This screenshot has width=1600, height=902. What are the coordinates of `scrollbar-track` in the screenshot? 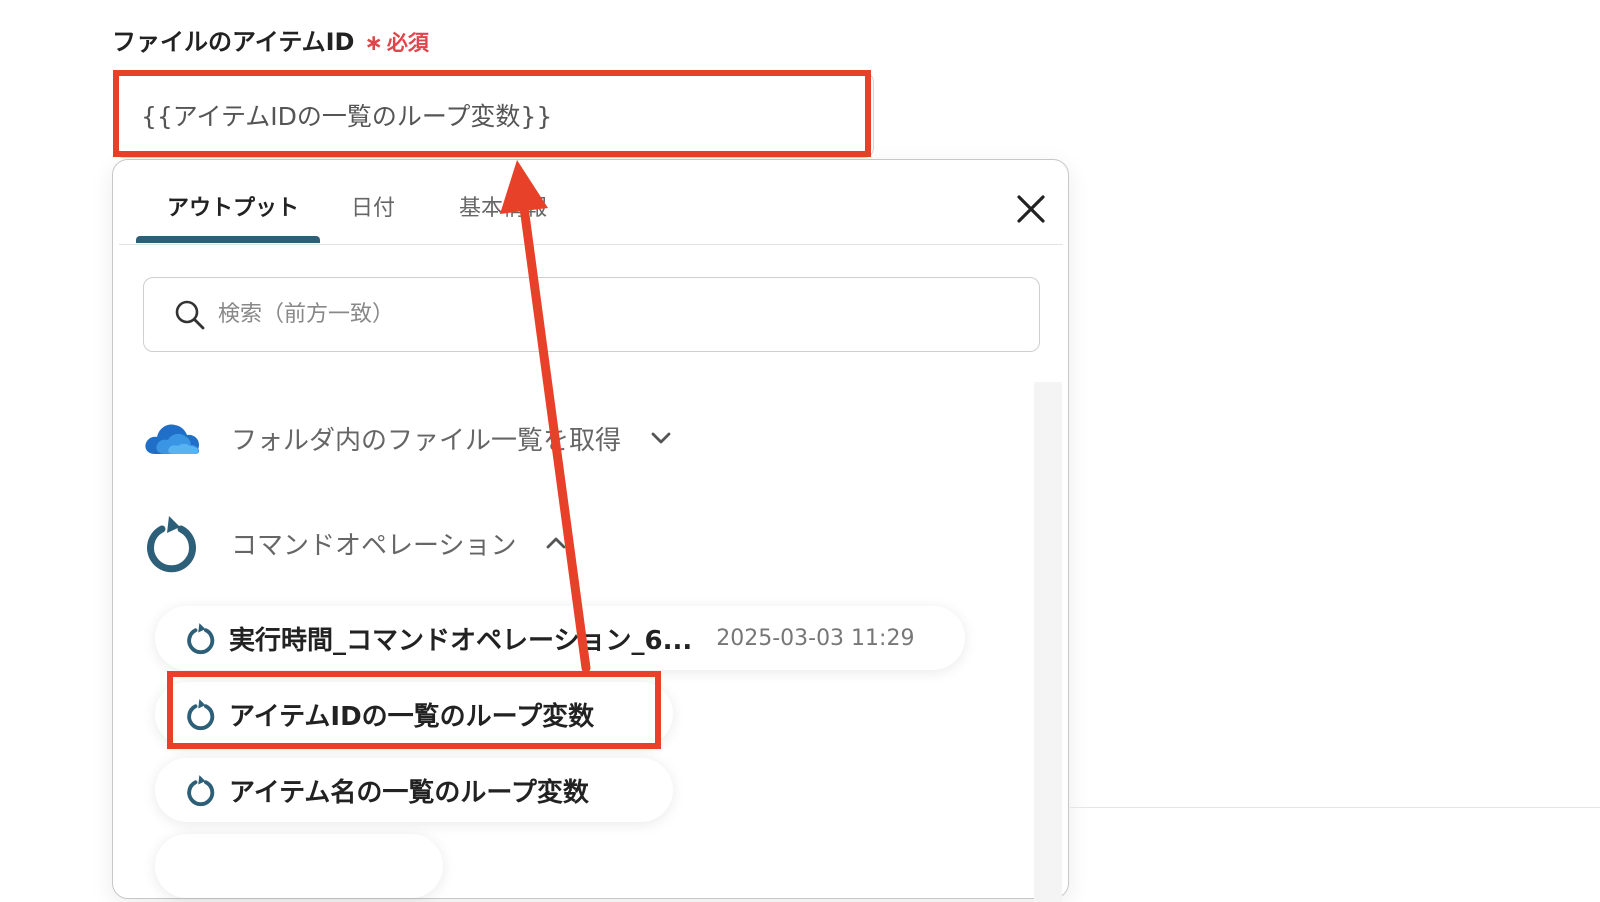 It's located at (1048, 642).